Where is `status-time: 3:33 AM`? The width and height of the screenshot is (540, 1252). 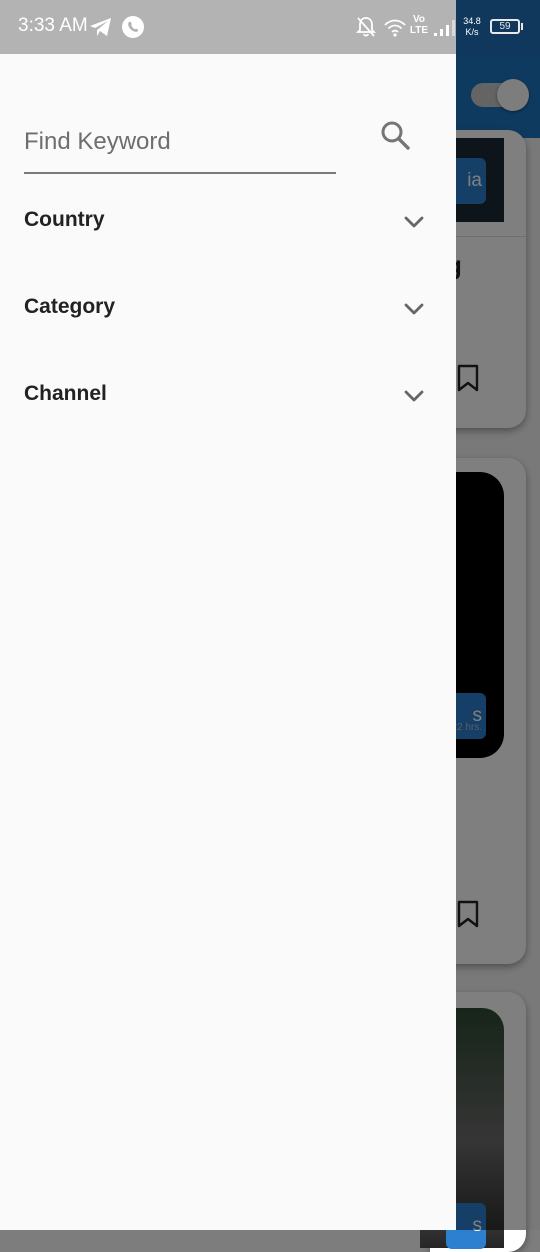
status-time: 3:33 AM is located at coordinates (53, 25).